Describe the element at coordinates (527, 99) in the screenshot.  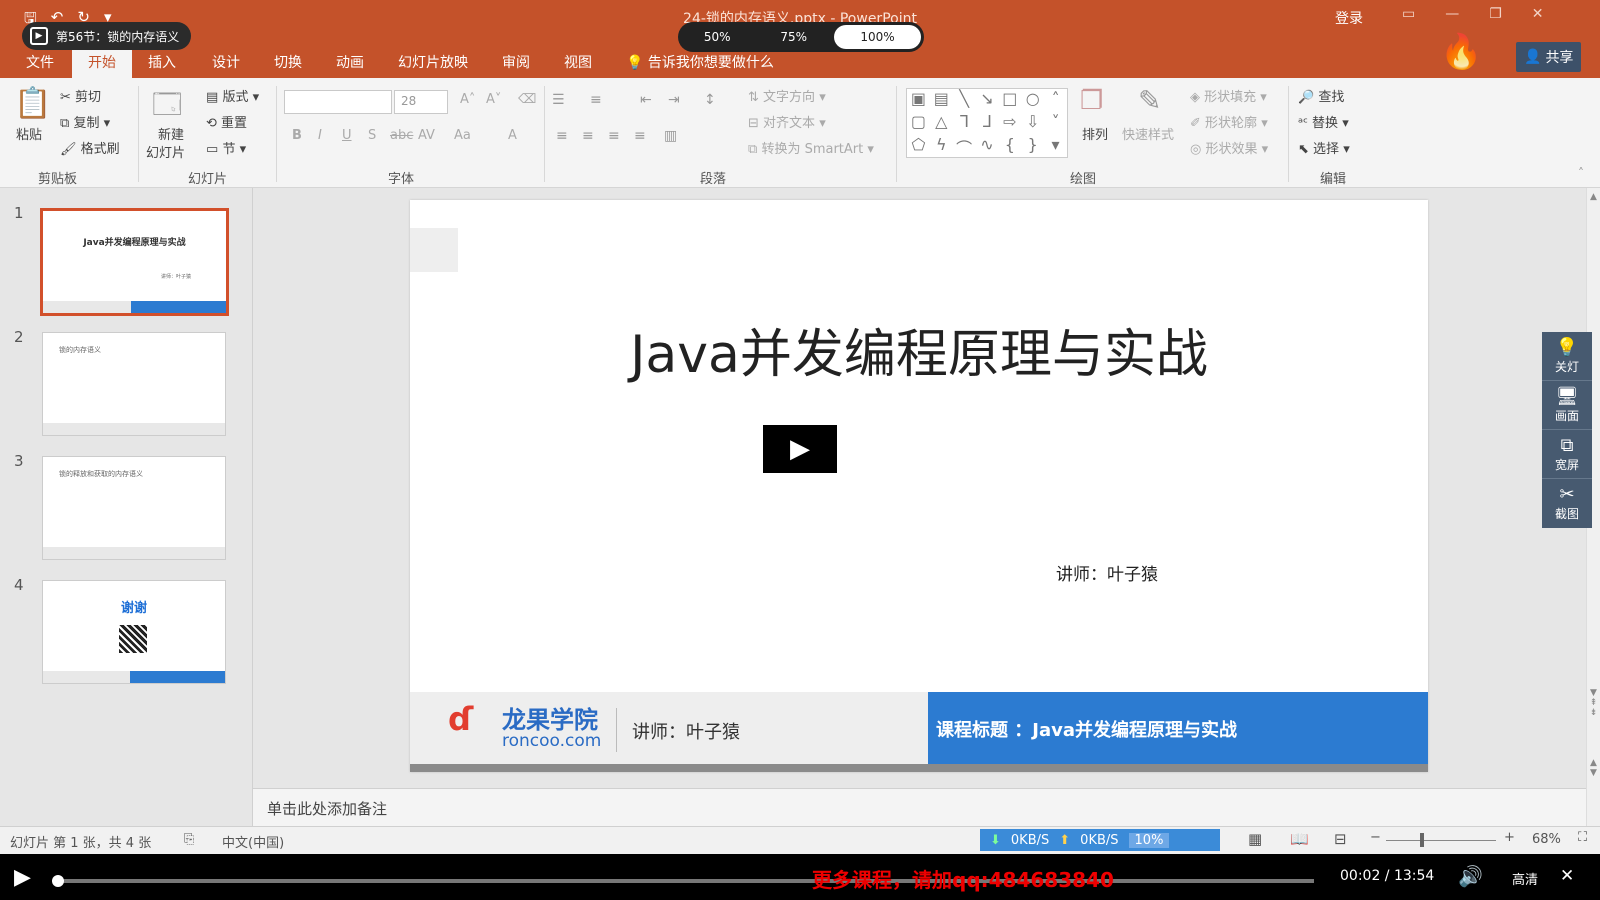
I see `clear-format-icon: ⌫` at that location.